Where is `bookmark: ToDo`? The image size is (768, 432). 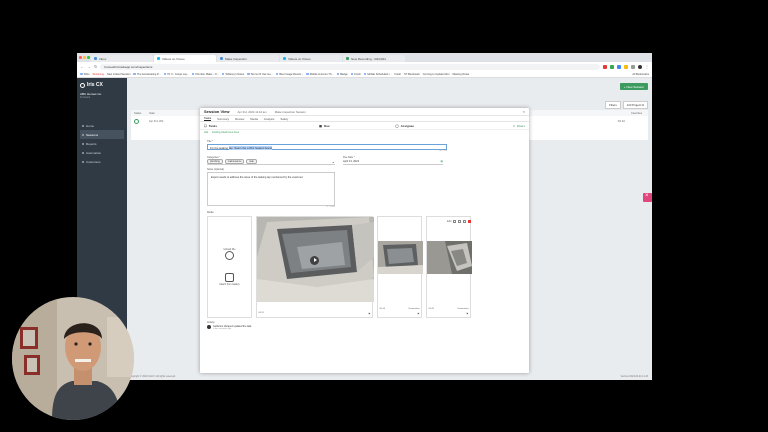 bookmark: ToDo is located at coordinates (85, 74).